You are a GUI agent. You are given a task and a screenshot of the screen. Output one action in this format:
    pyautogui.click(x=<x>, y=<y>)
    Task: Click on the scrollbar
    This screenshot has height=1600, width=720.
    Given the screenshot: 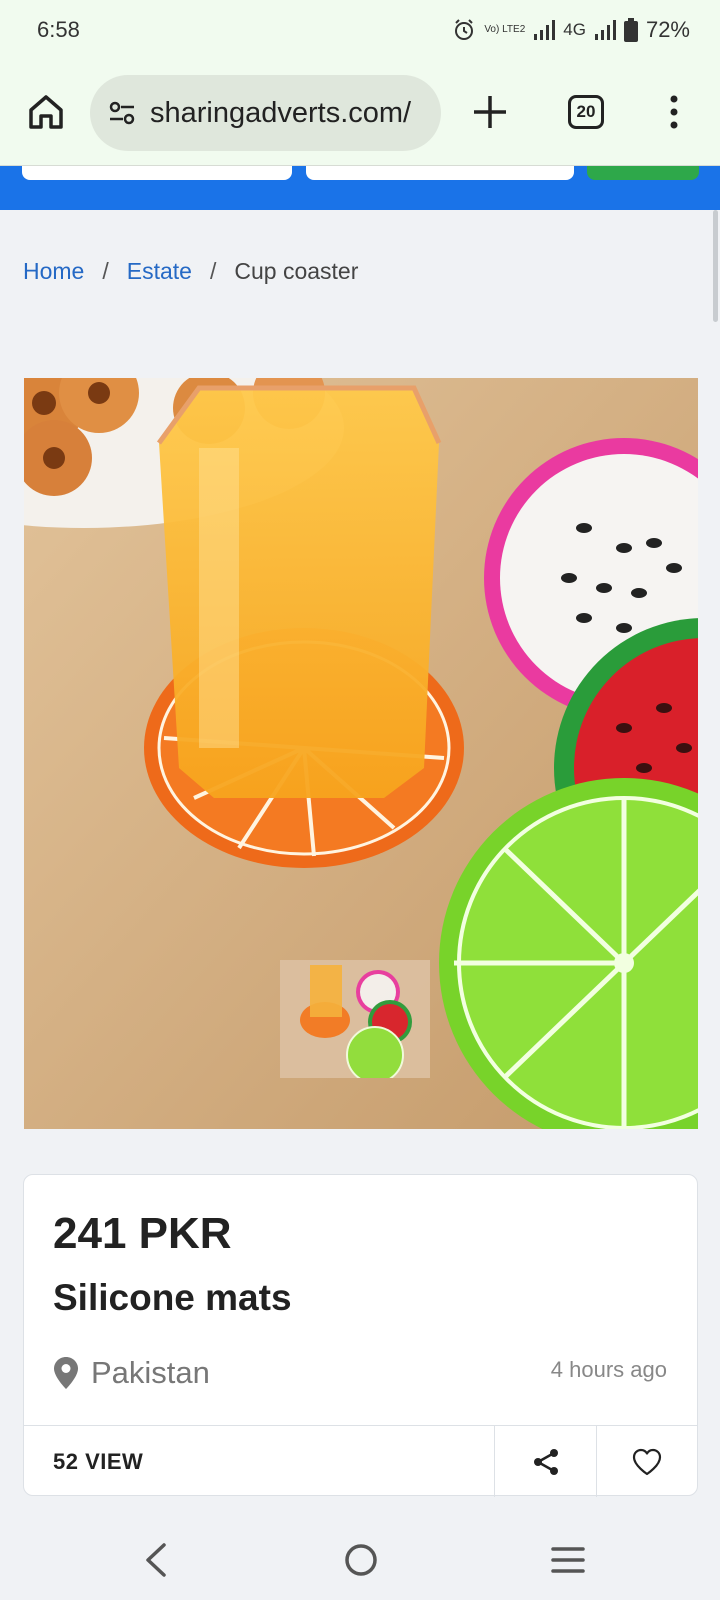 What is the action you would take?
    pyautogui.click(x=715, y=266)
    